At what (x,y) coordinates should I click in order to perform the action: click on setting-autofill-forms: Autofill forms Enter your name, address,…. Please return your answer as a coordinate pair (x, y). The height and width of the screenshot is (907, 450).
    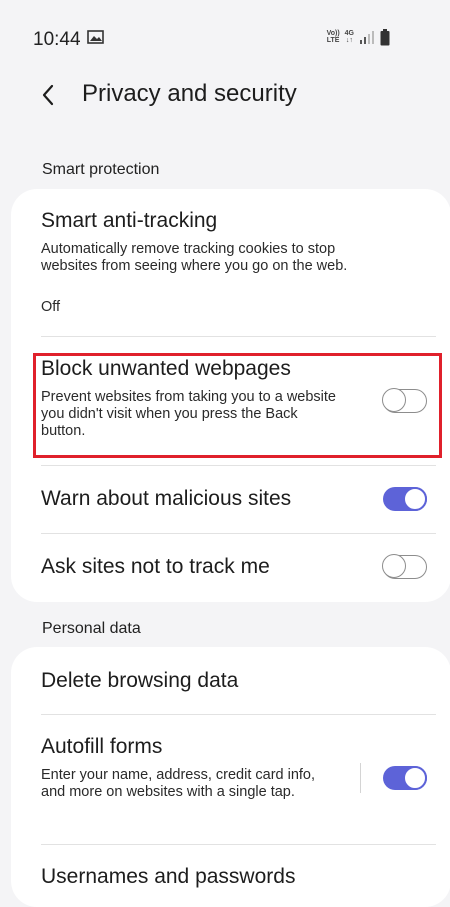
    Looking at the image, I should click on (230, 779).